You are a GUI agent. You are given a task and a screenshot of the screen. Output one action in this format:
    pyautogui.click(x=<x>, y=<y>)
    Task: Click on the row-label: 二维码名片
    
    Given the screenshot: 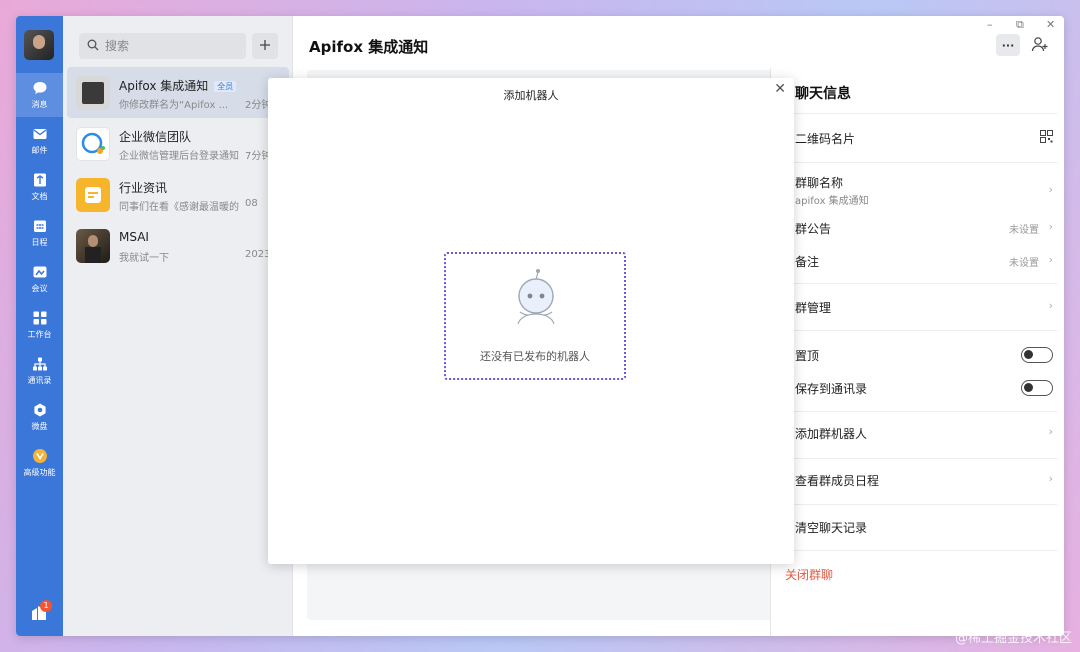 What is the action you would take?
    pyautogui.click(x=825, y=139)
    